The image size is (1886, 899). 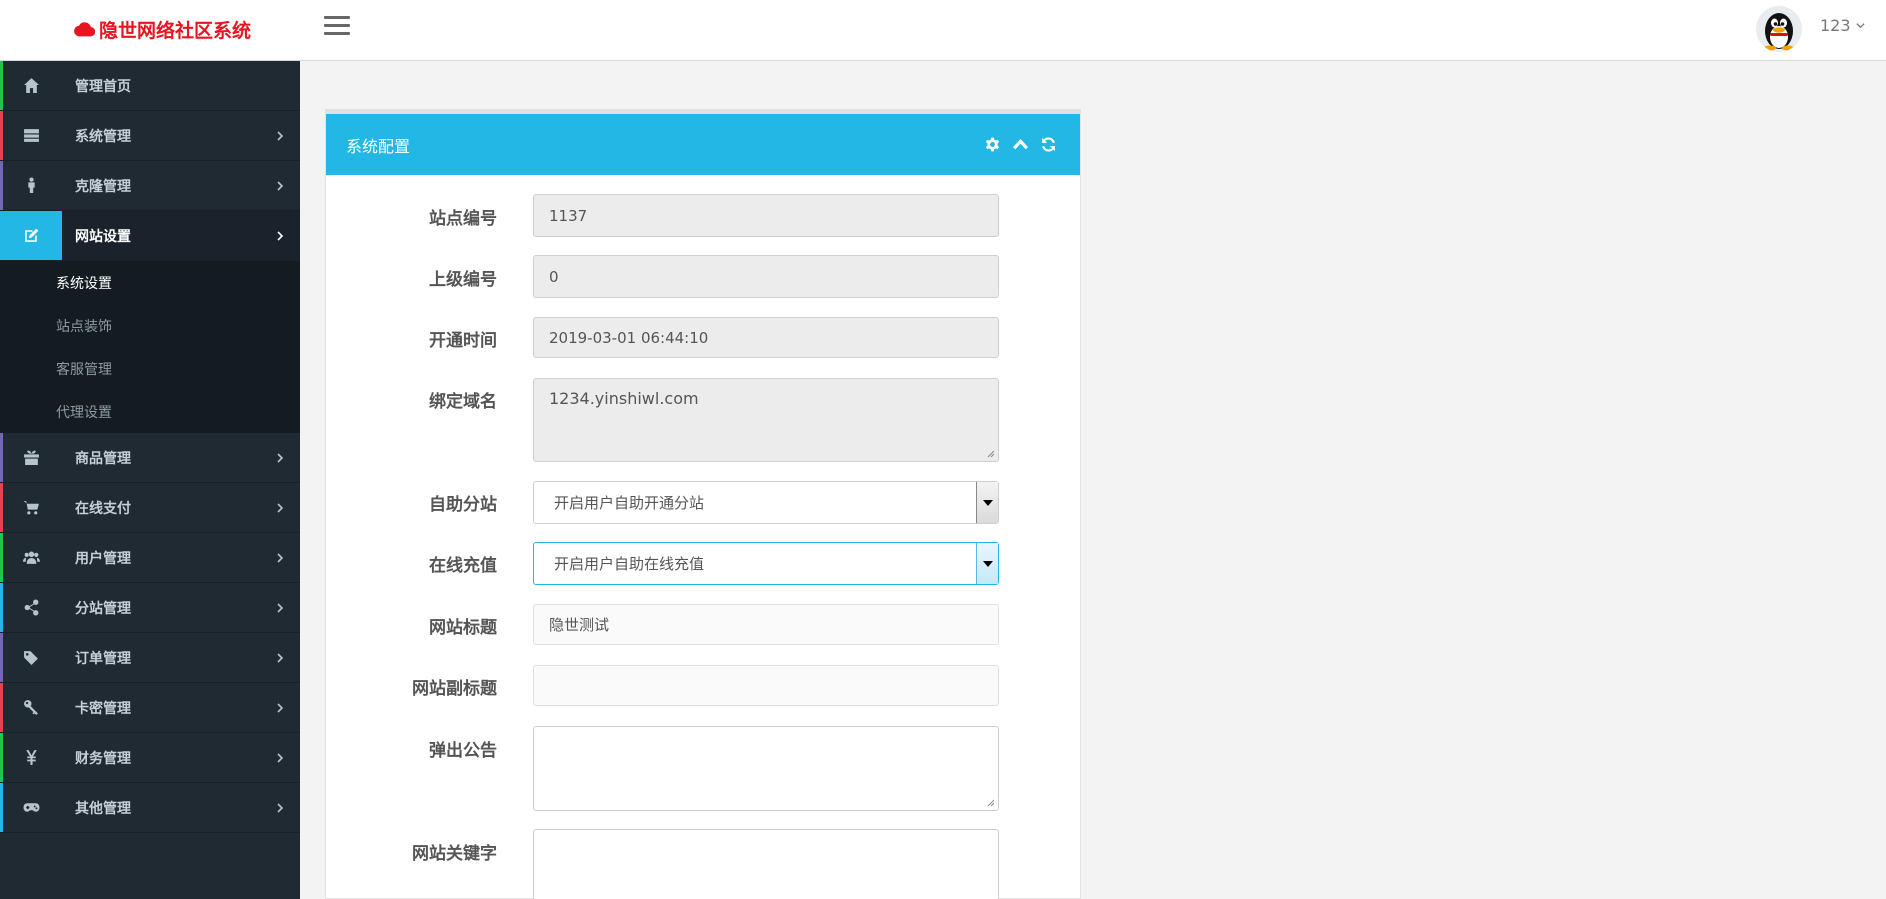 What do you see at coordinates (175, 30) in the screenshot?
I see `brand-title: 隐世网络社区系统` at bounding box center [175, 30].